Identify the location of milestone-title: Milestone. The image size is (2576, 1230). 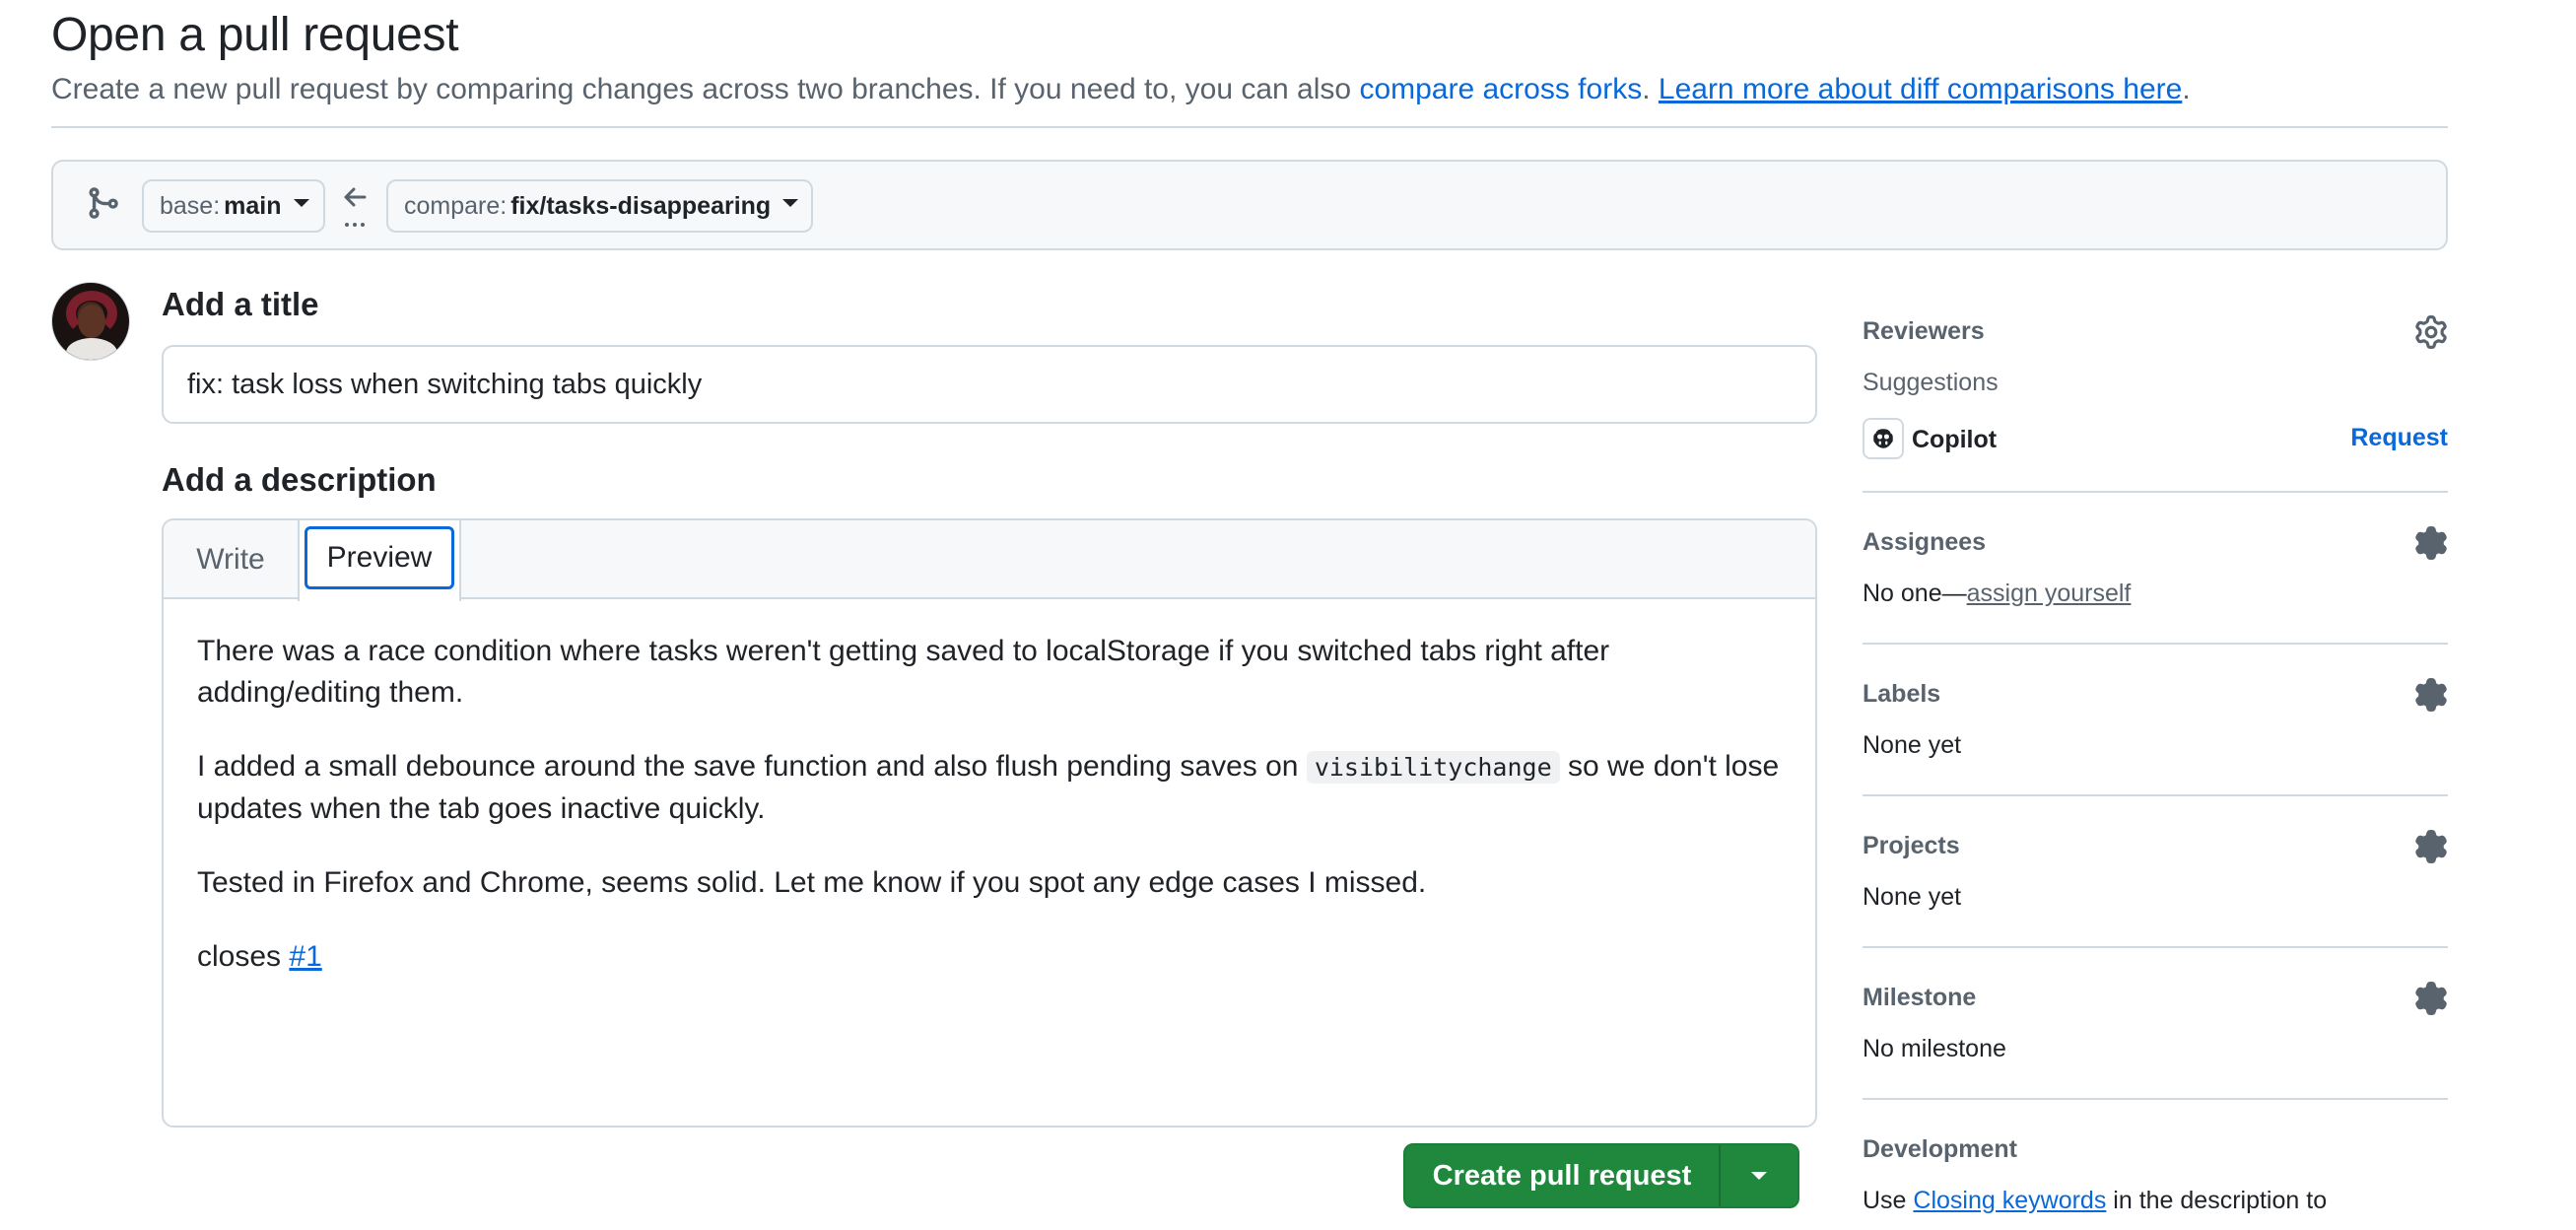
(1920, 998).